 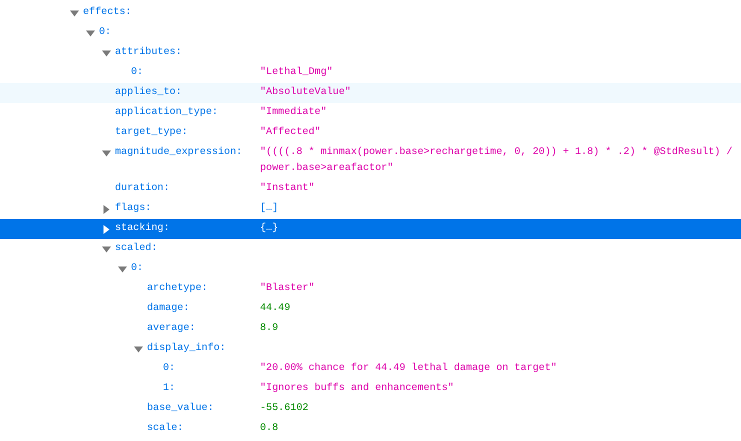 I want to click on property-value: "Immediate", so click(x=294, y=113).